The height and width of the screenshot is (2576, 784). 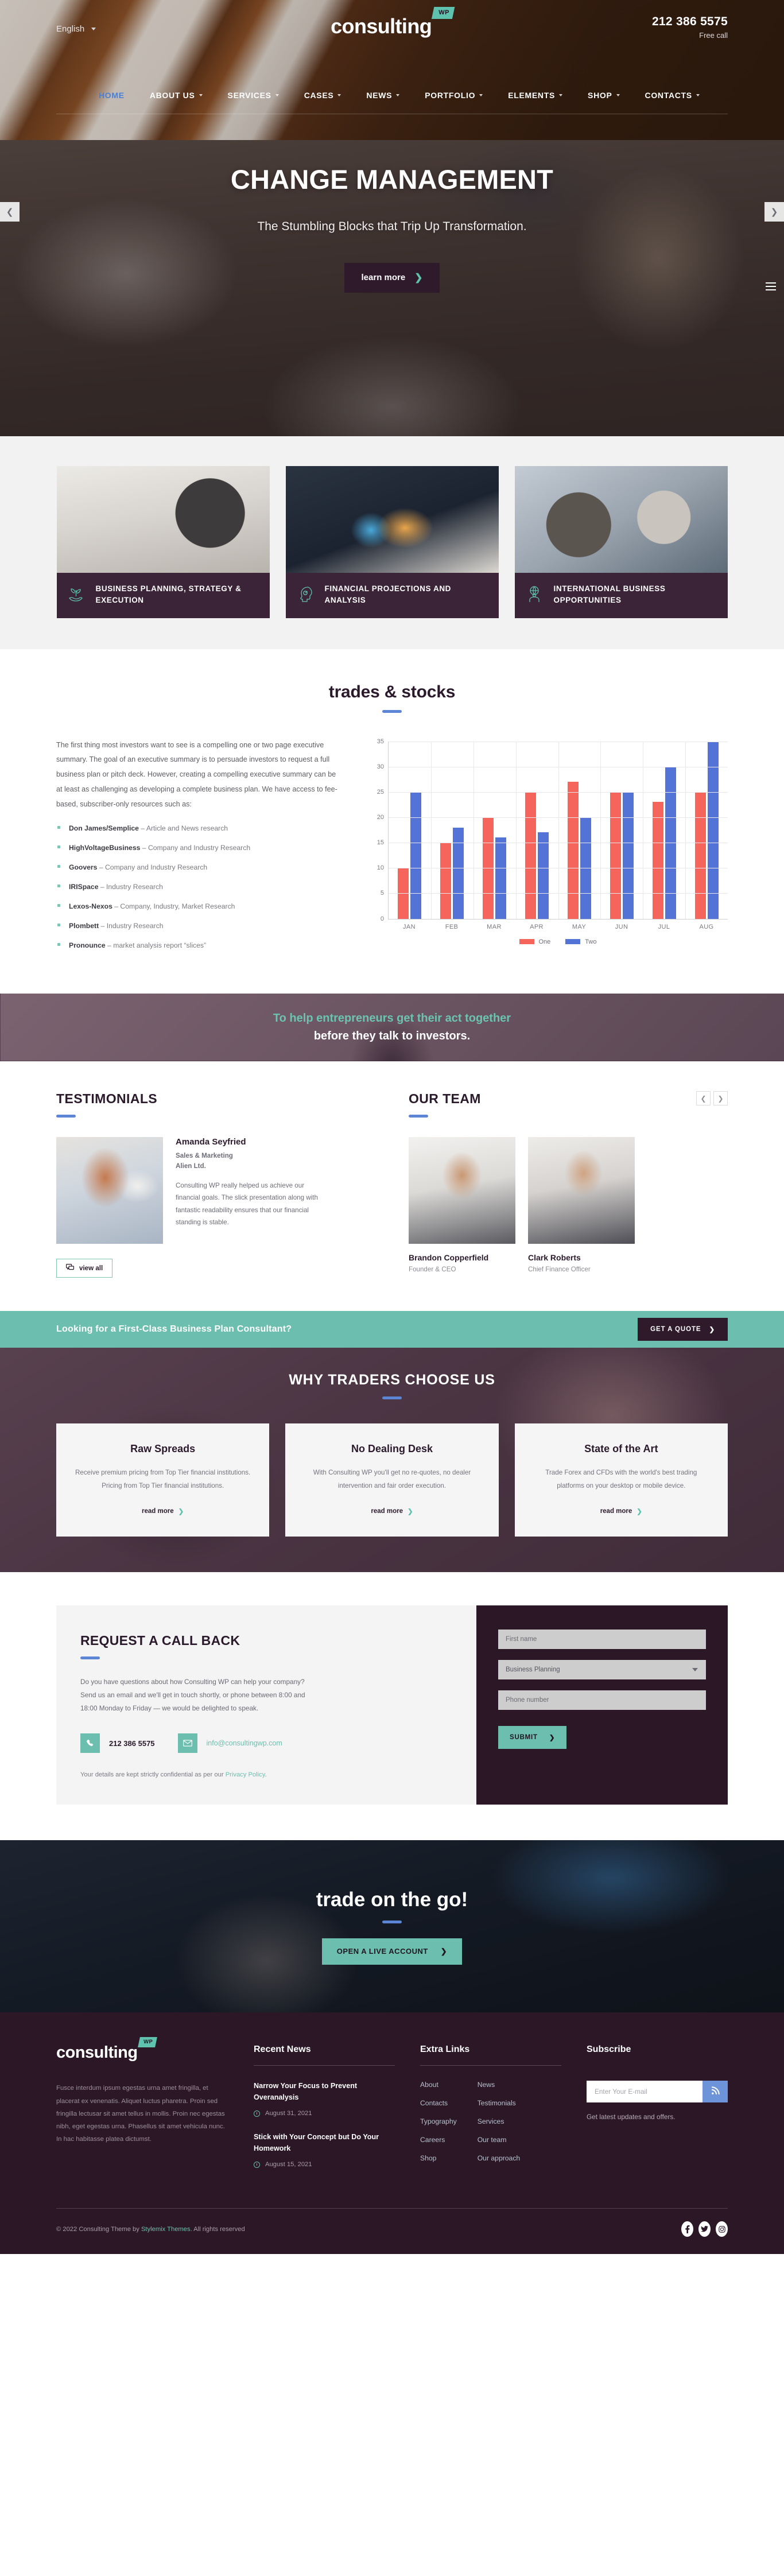 I want to click on callback-email-row: info@consultingwp.com, so click(x=229, y=1743).